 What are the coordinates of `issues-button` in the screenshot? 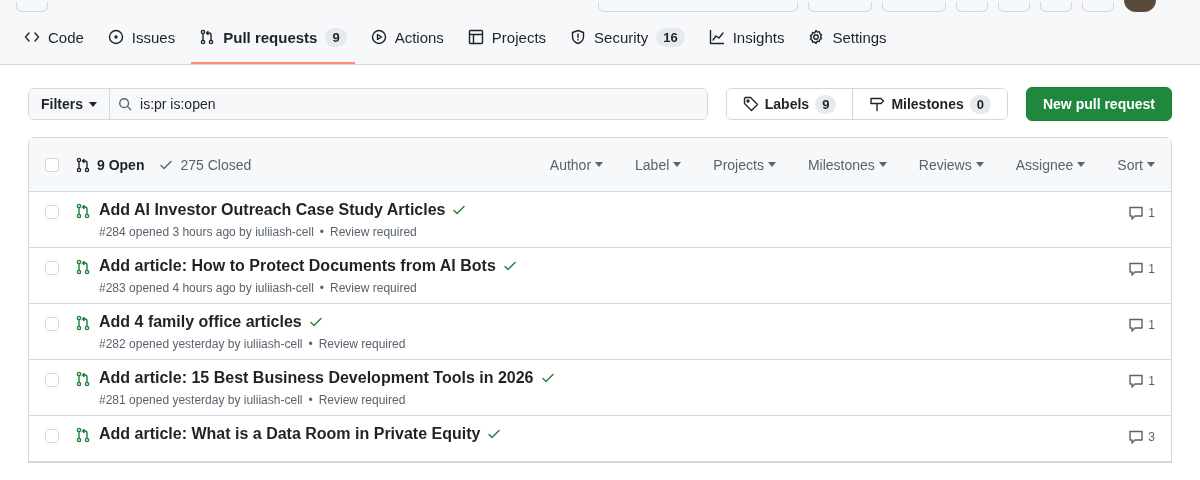 It's located at (972, 7).